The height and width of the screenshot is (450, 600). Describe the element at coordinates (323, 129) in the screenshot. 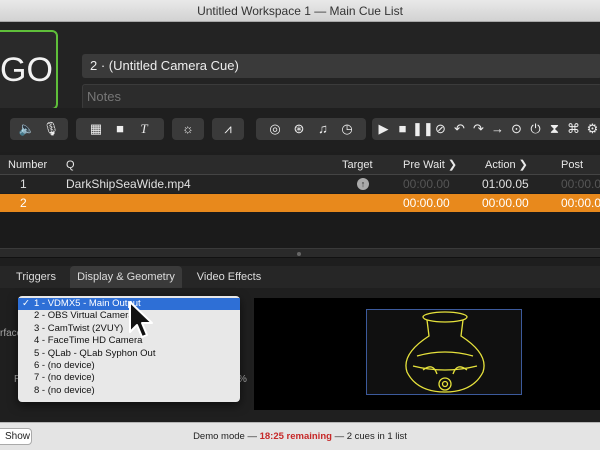

I see `music-icon: ♫` at that location.